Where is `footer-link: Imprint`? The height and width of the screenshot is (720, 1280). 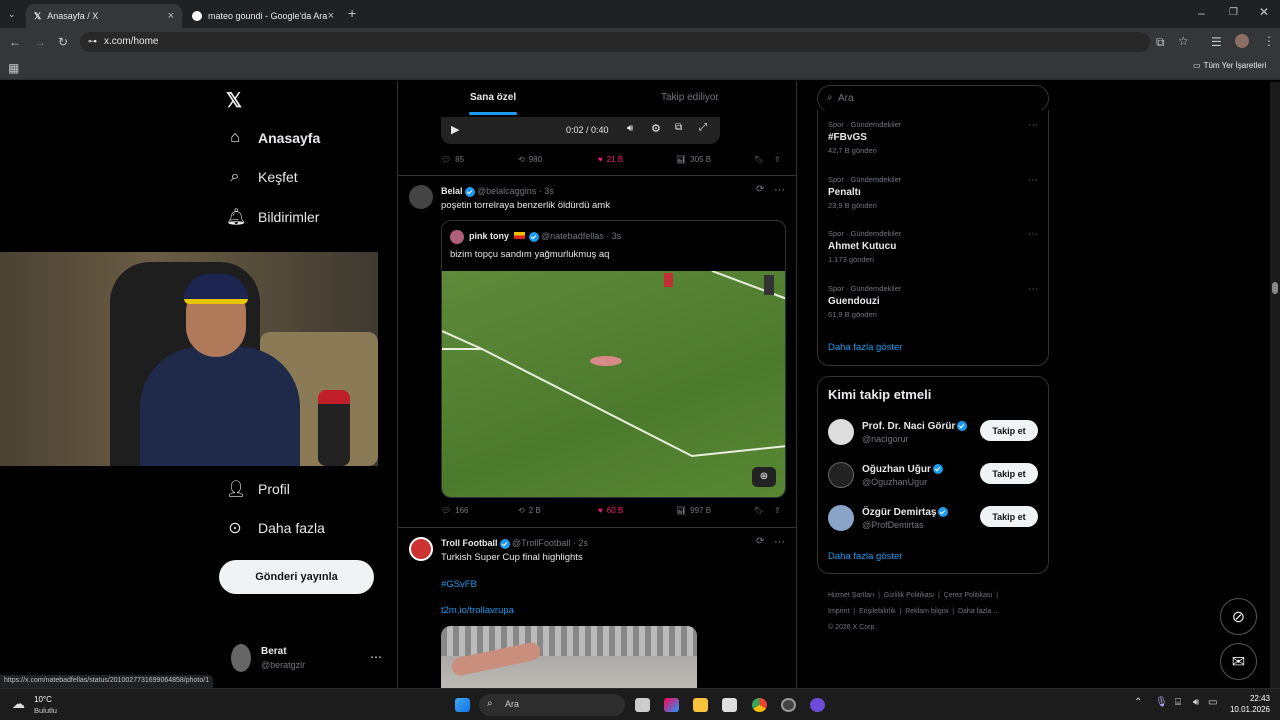 footer-link: Imprint is located at coordinates (838, 611).